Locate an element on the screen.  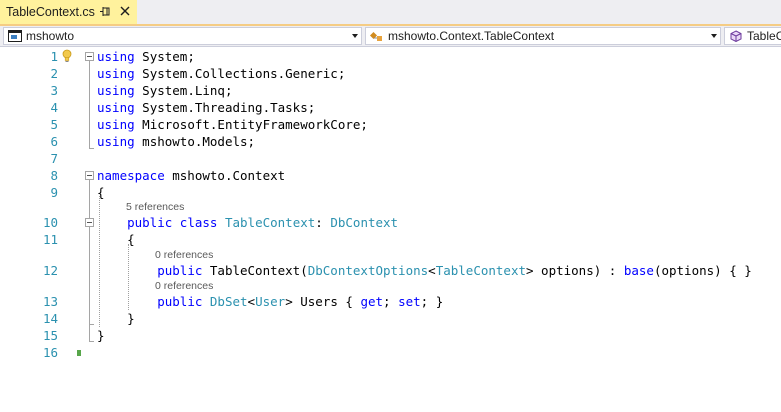
line-number: 13 is located at coordinates (50, 301).